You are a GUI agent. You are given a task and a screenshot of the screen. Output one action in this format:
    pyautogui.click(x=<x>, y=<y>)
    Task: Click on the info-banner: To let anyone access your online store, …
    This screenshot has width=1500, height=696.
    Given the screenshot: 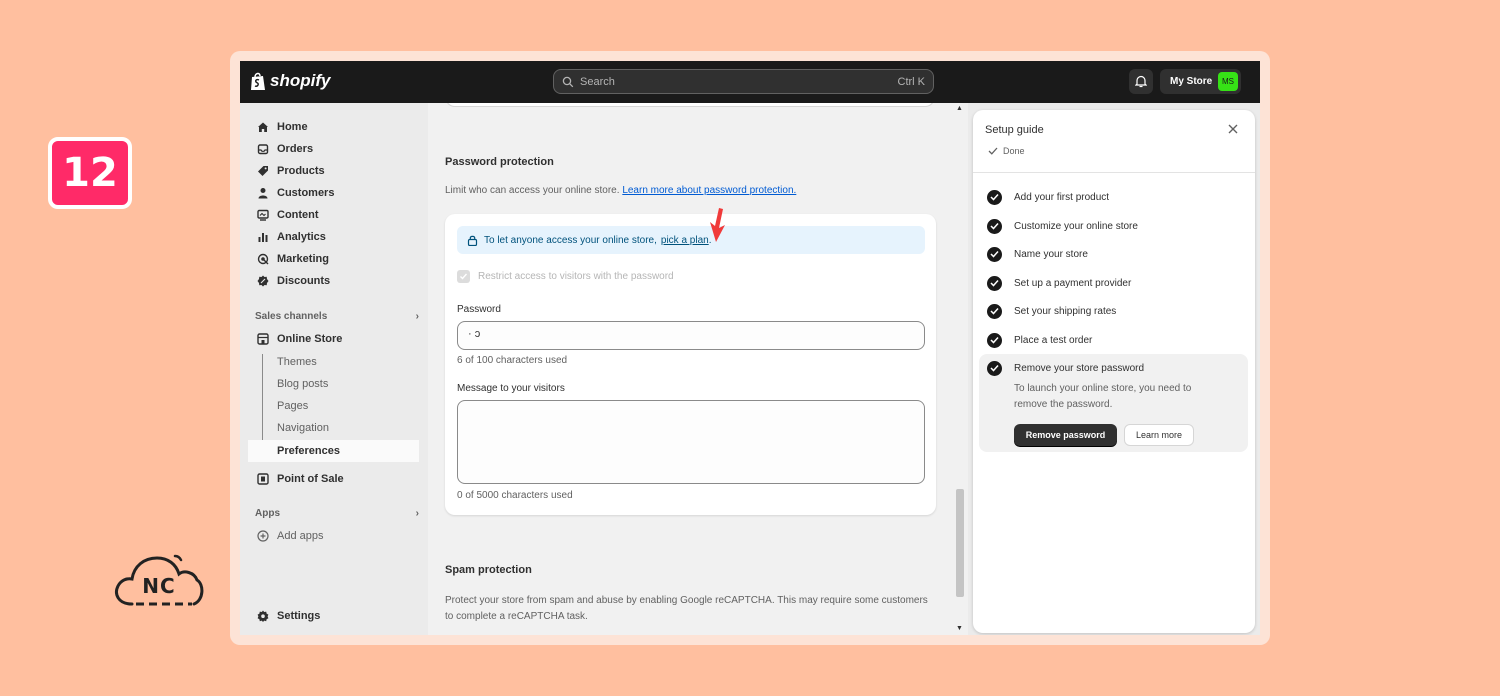 What is the action you would take?
    pyautogui.click(x=691, y=231)
    